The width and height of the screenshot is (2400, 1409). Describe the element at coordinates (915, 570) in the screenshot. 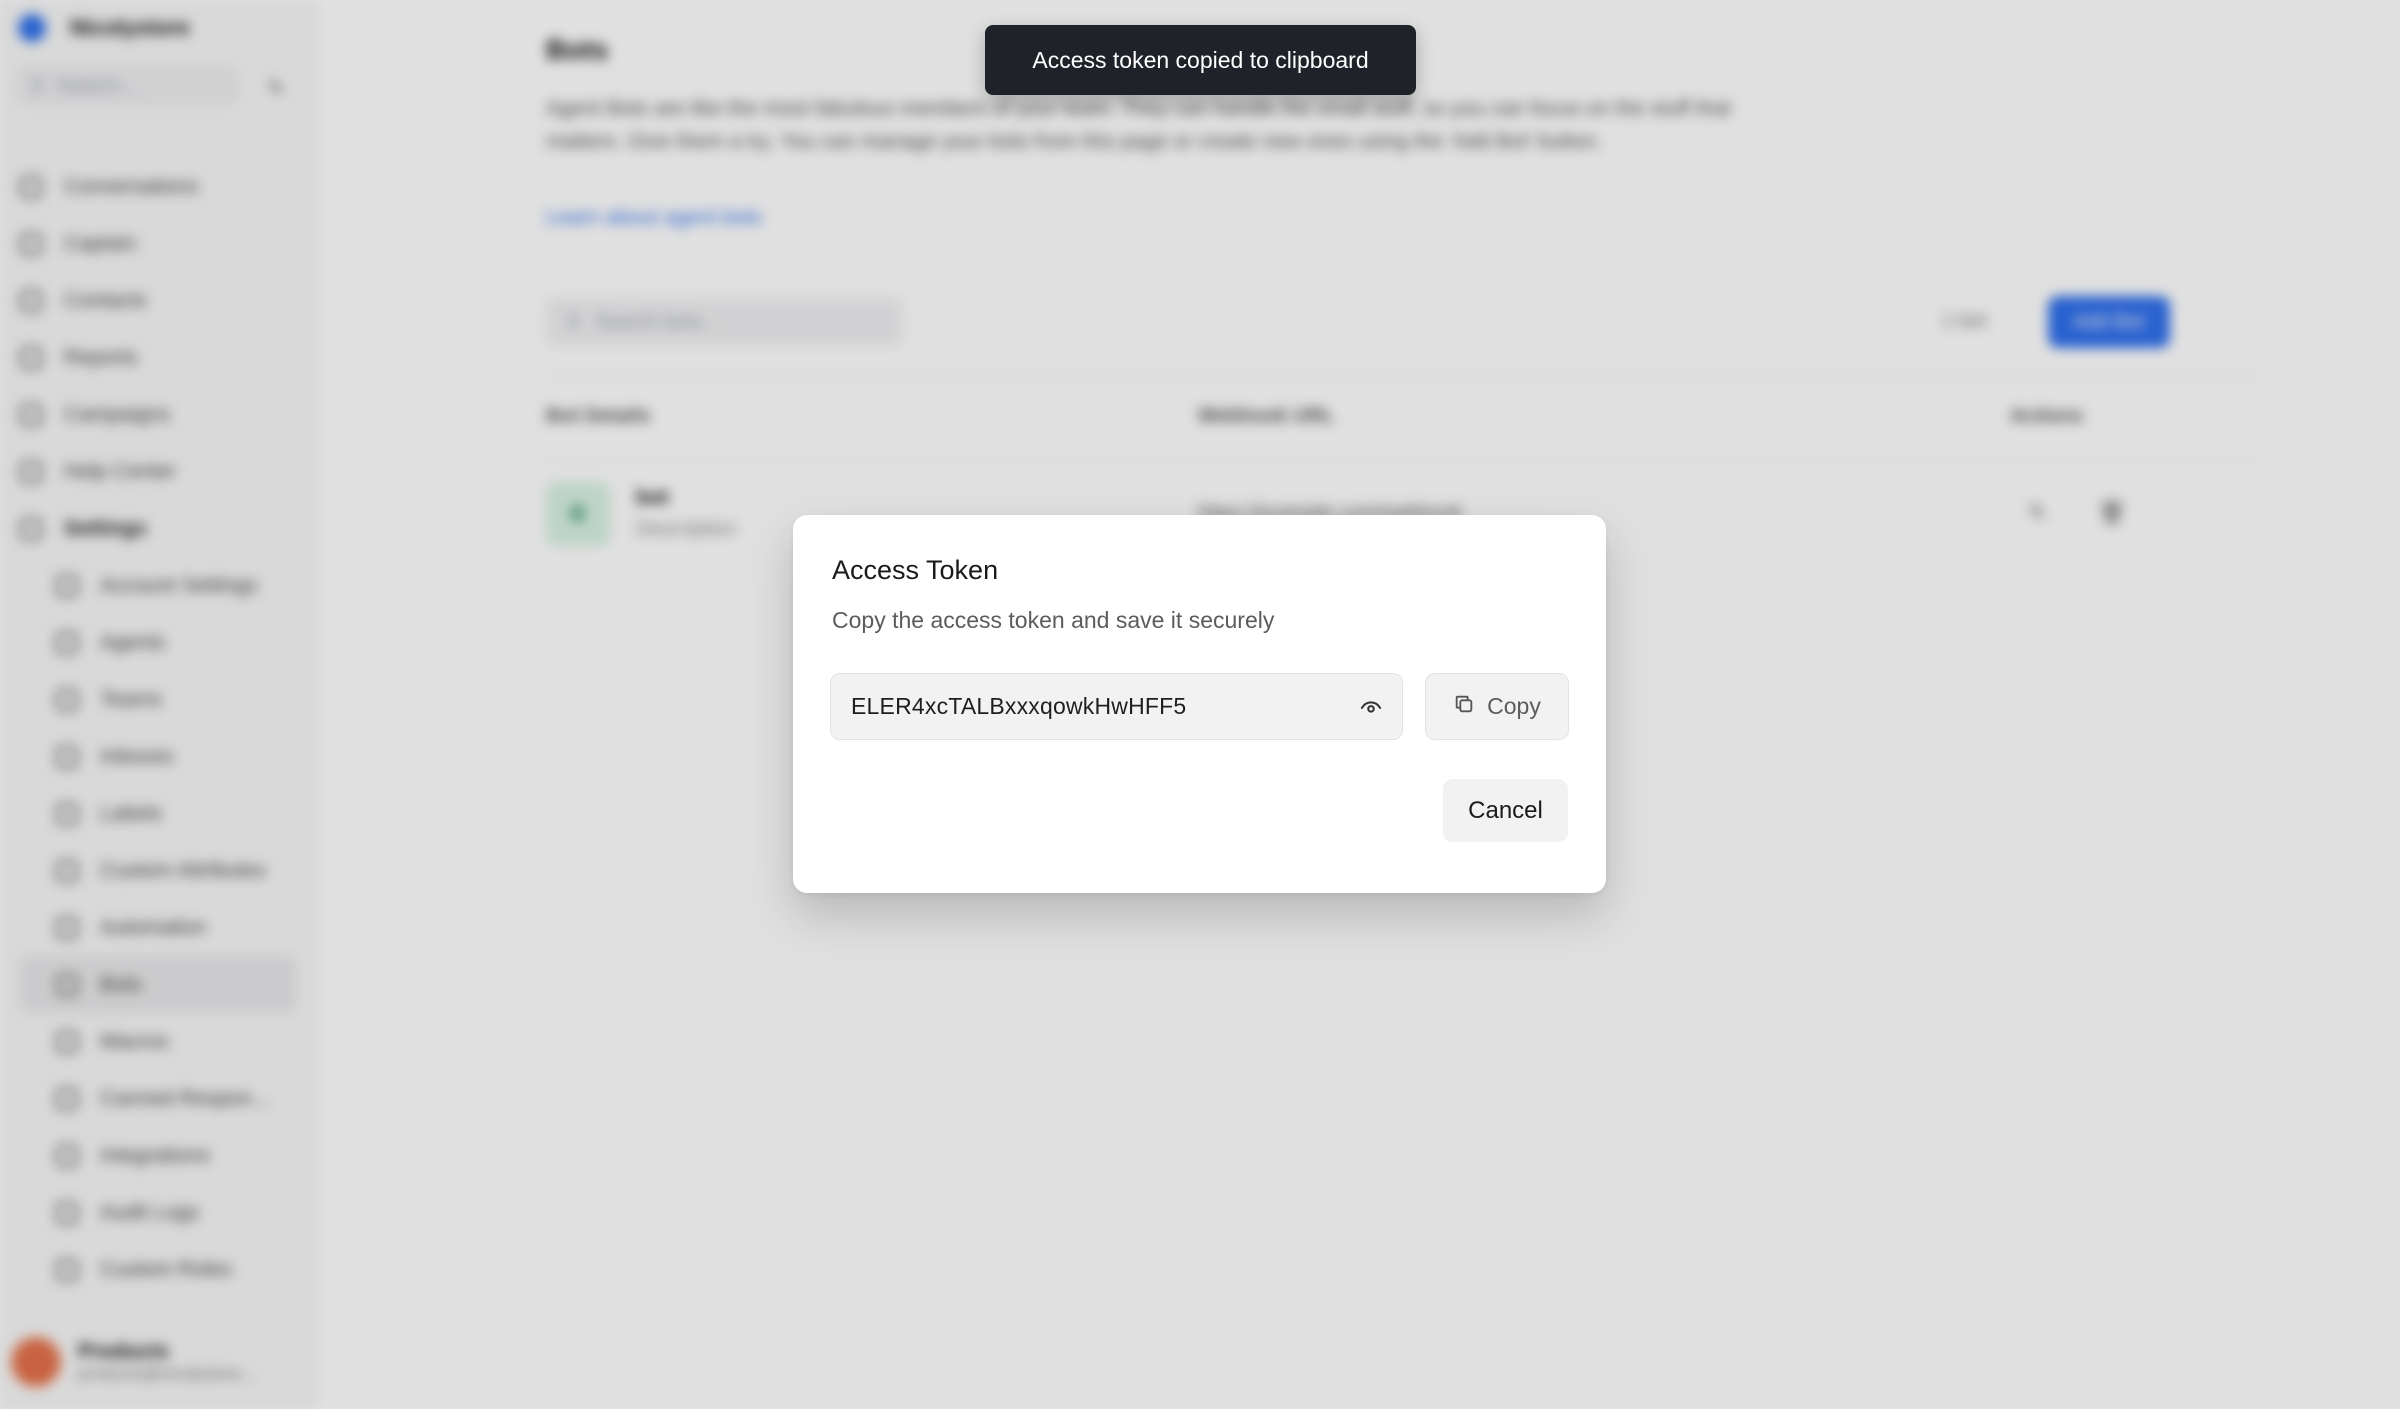

I see `dialog-title: Access Token` at that location.